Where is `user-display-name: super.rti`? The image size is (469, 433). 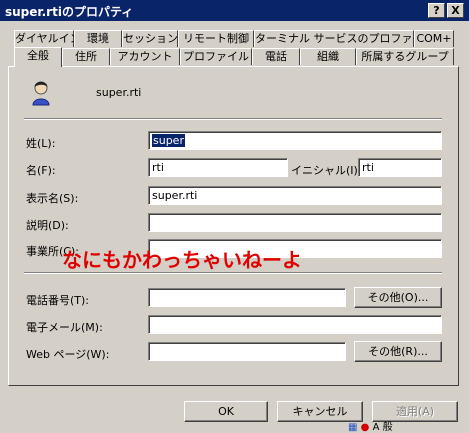 user-display-name: super.rti is located at coordinates (119, 92).